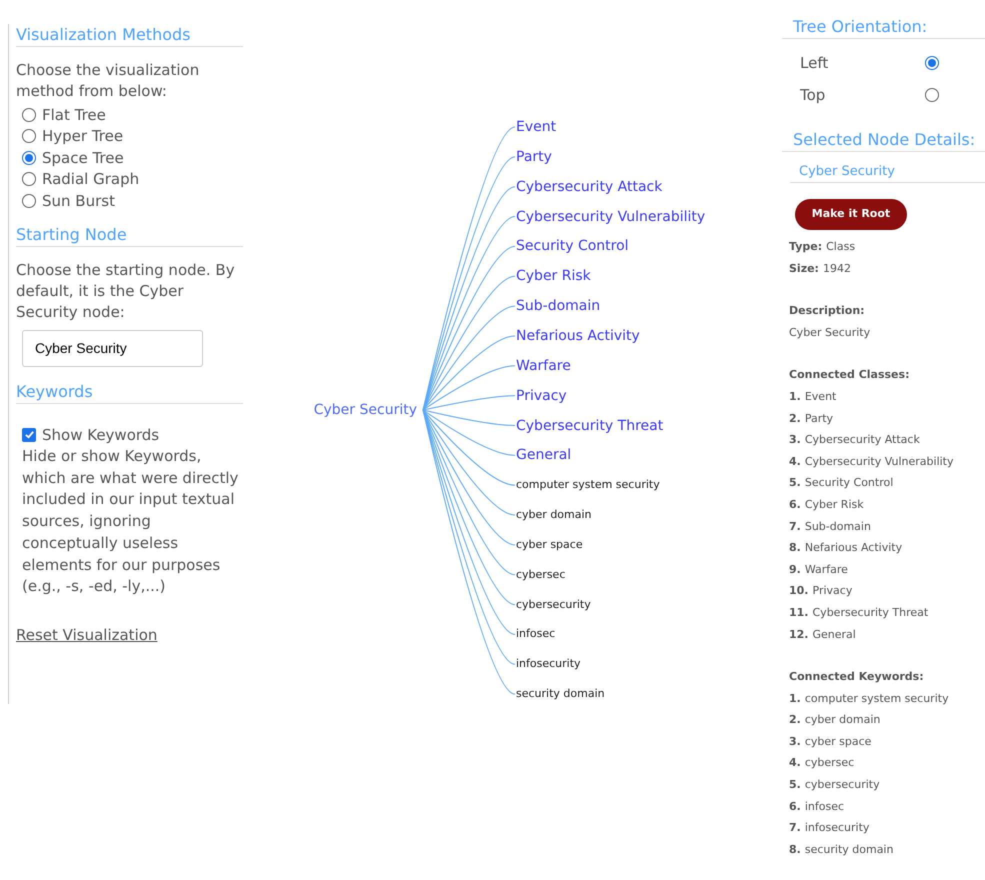 Image resolution: width=985 pixels, height=880 pixels. Describe the element at coordinates (589, 186) in the screenshot. I see `class-node: Cybersecurity Attack` at that location.